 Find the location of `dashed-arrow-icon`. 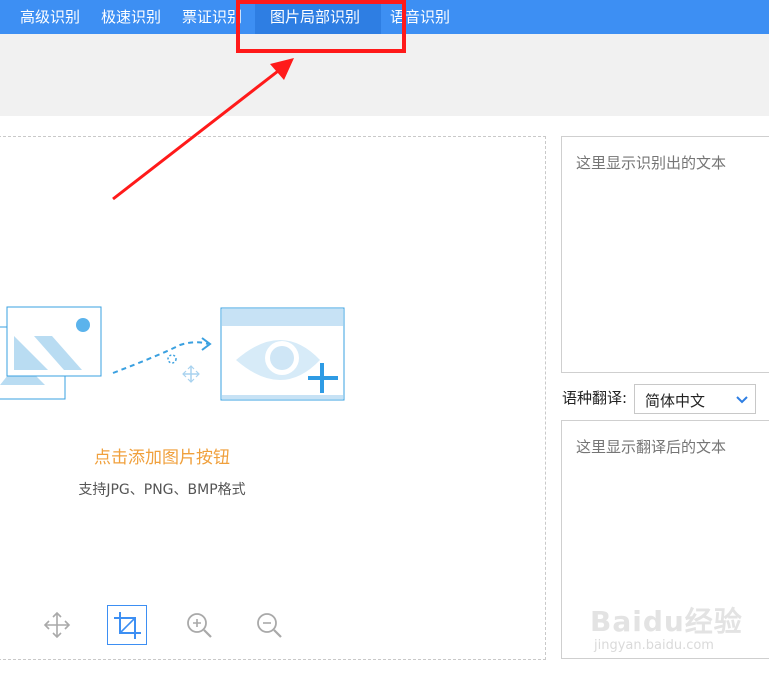

dashed-arrow-icon is located at coordinates (162, 360).